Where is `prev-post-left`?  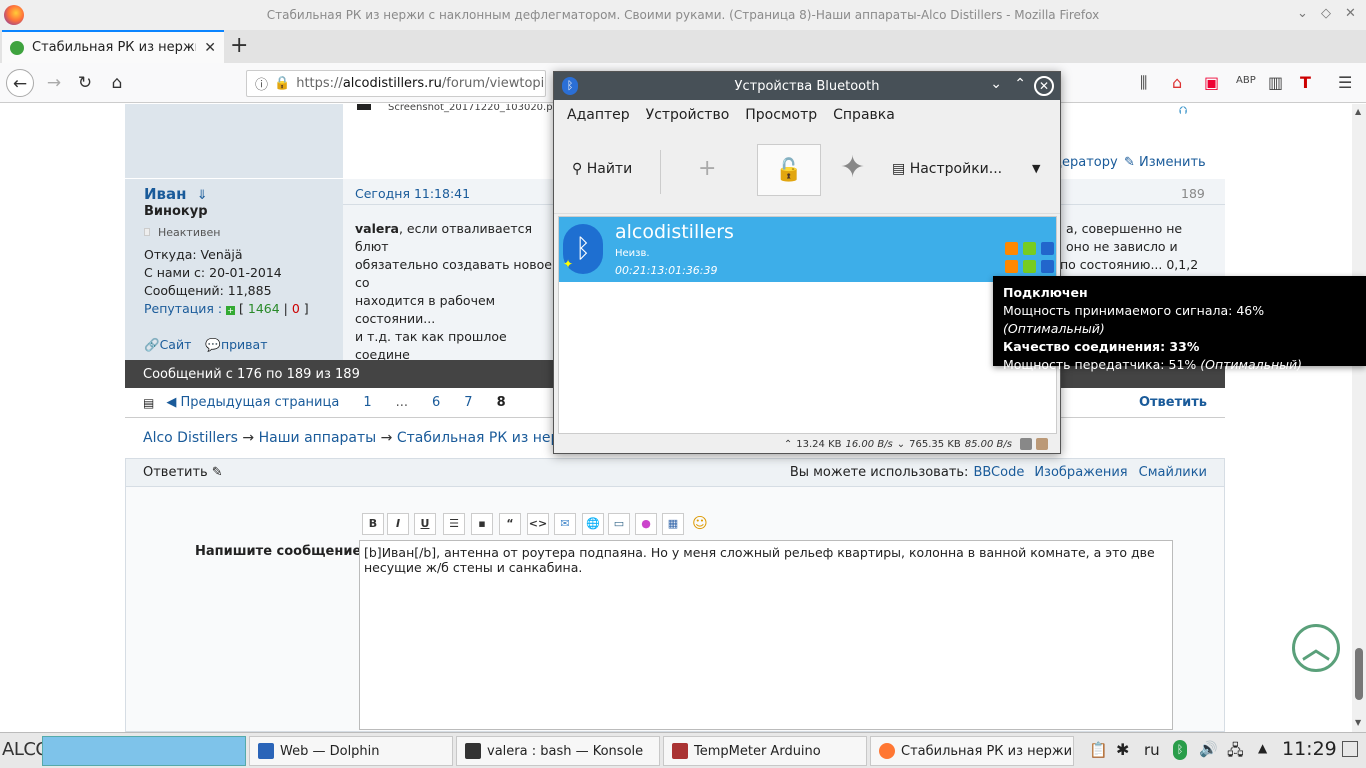 prev-post-left is located at coordinates (234, 141).